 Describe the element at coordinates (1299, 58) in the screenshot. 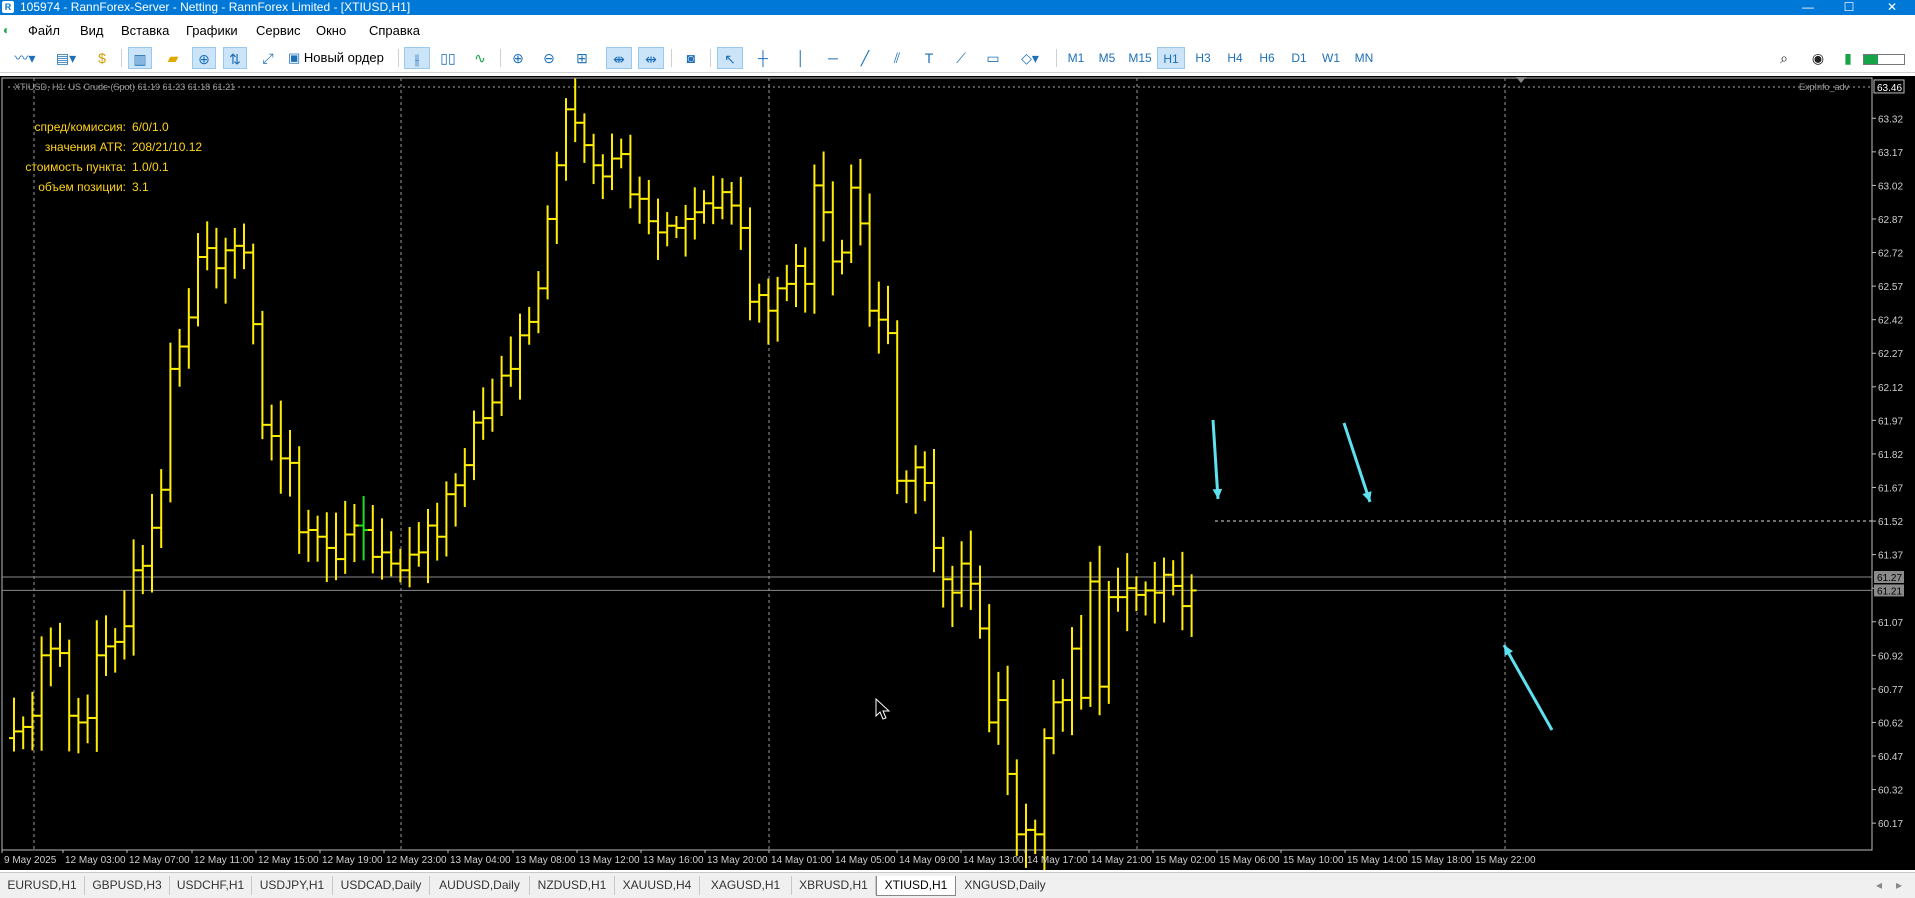

I see `timeframe-d1: D1` at that location.